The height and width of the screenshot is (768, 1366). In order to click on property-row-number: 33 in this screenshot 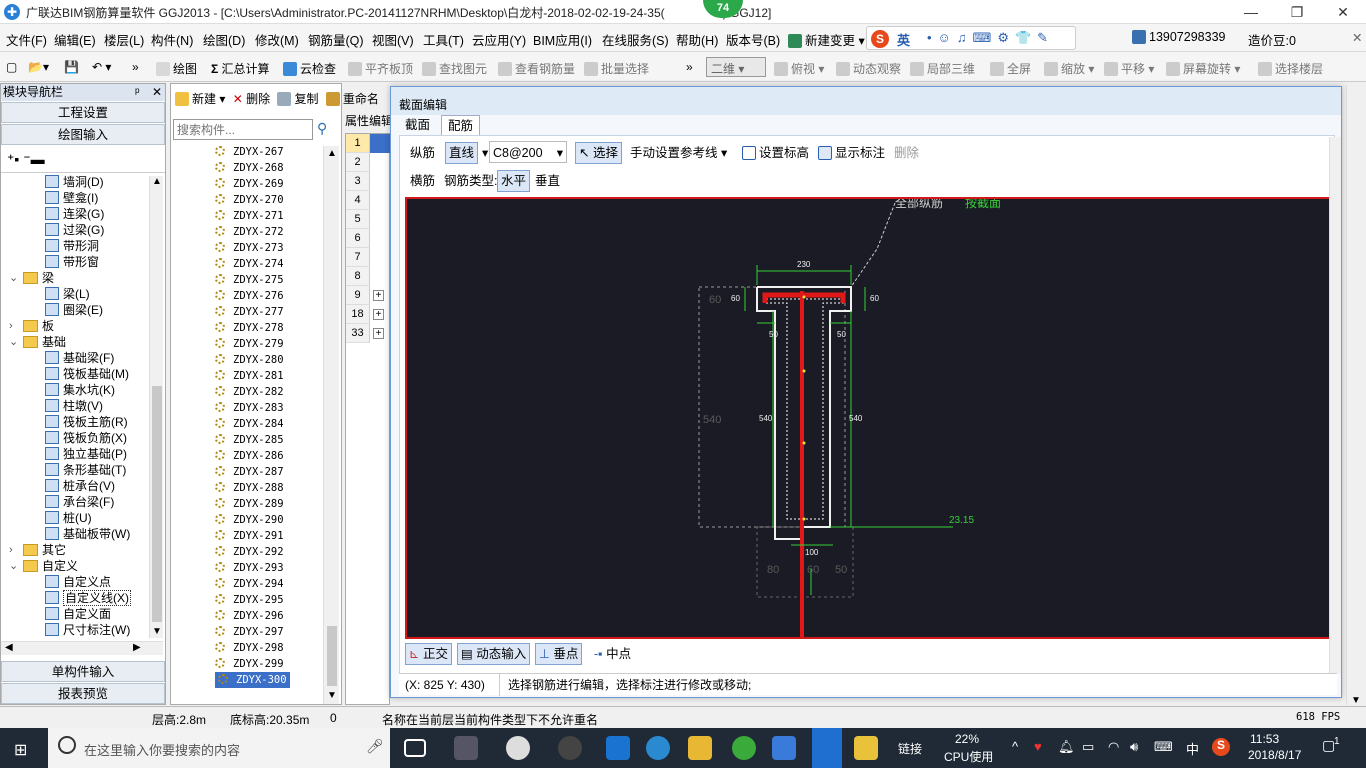, I will do `click(358, 333)`.